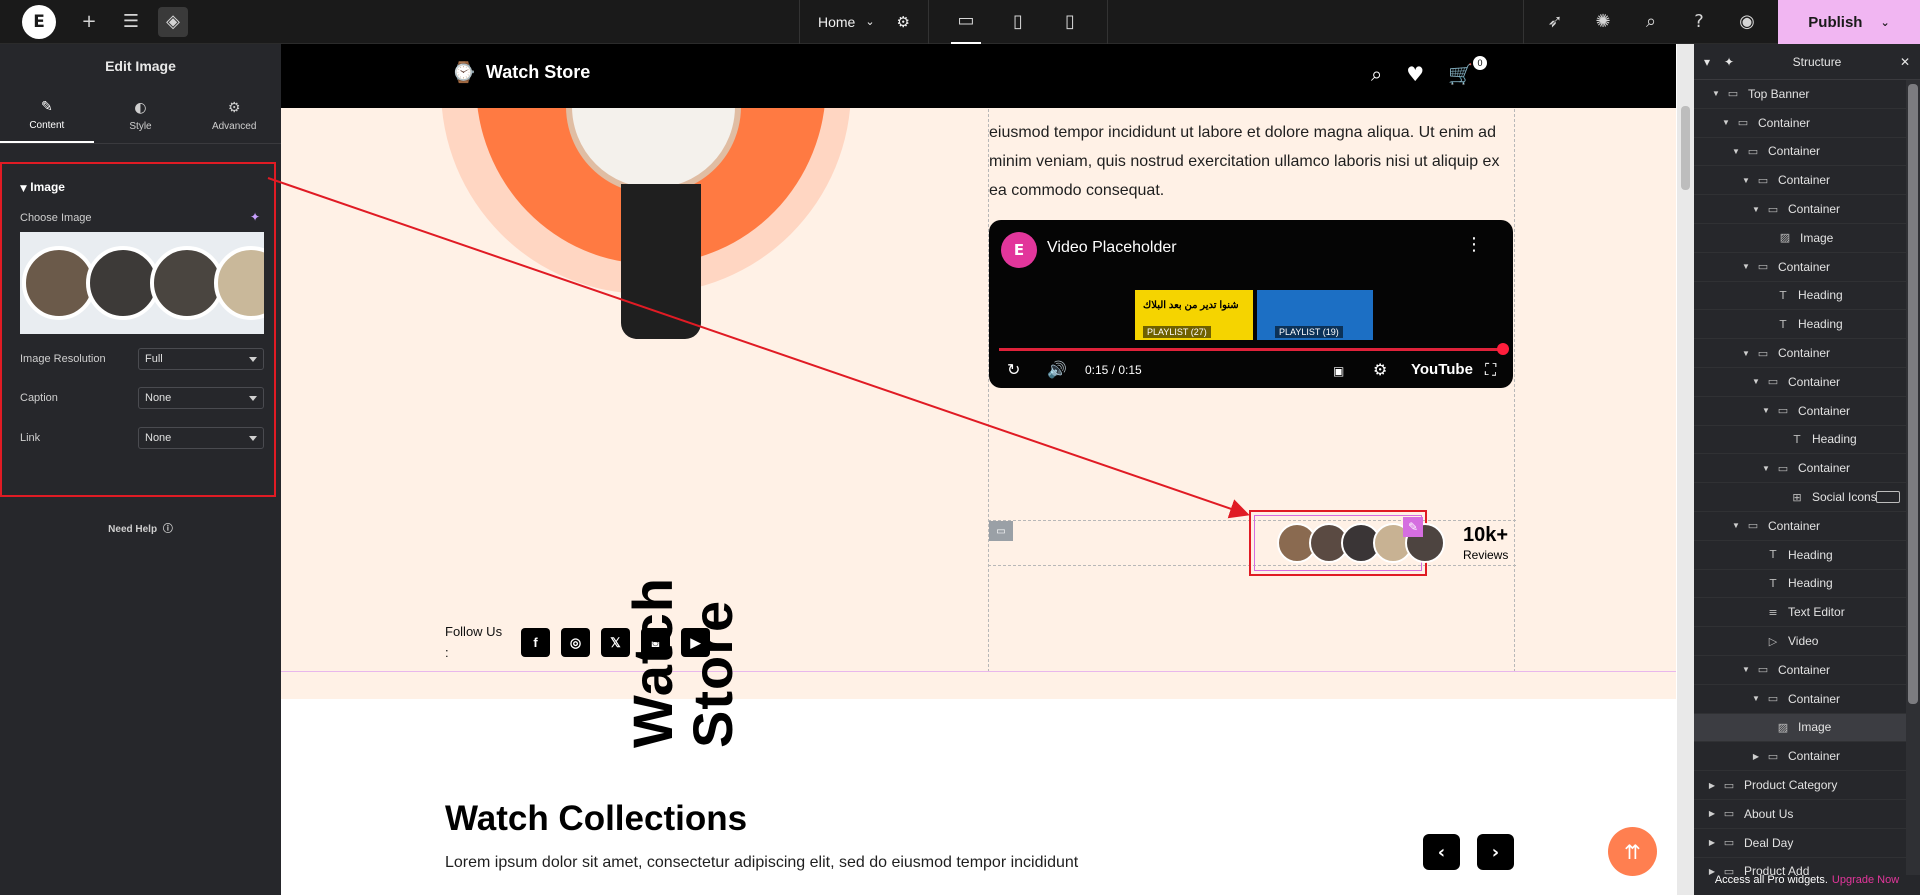 The height and width of the screenshot is (895, 1920). What do you see at coordinates (42, 187) in the screenshot?
I see `section-toggle: ▼ Image` at bounding box center [42, 187].